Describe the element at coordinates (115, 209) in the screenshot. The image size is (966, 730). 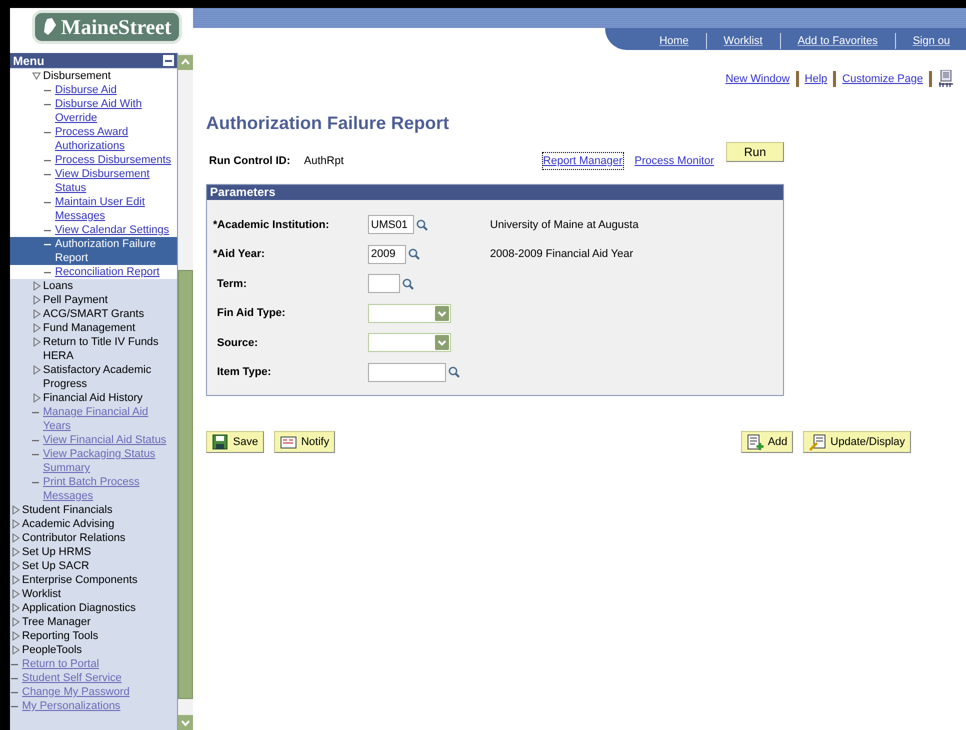
I see `menu-link: Maintain User Edit Messages` at that location.